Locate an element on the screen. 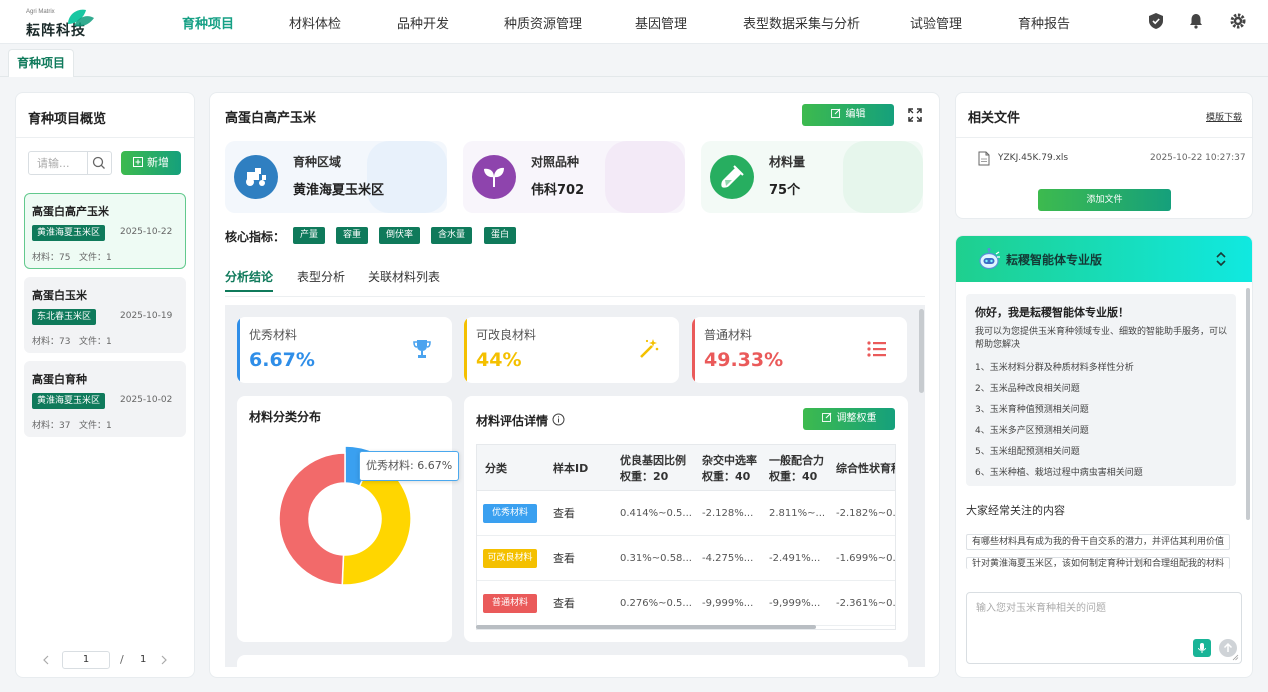 The height and width of the screenshot is (692, 1268). overview-divider is located at coordinates (105, 137).